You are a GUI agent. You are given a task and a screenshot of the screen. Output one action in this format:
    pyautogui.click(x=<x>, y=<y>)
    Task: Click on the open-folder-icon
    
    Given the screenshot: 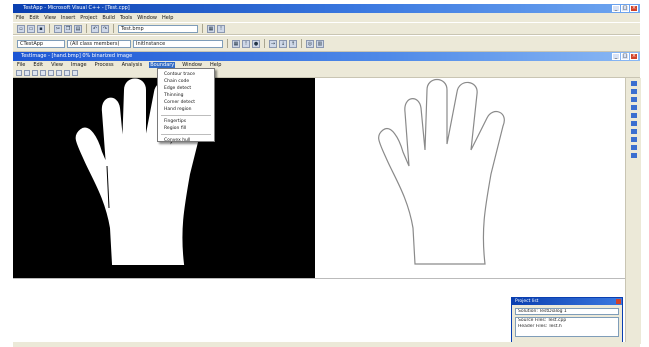 What is the action you would take?
    pyautogui.click(x=27, y=73)
    